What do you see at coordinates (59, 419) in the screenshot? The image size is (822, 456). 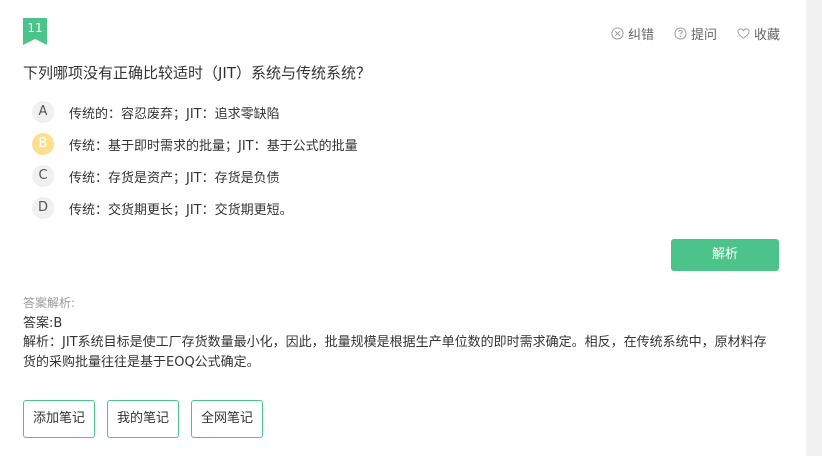 I see `add-note-button: 添加笔记` at bounding box center [59, 419].